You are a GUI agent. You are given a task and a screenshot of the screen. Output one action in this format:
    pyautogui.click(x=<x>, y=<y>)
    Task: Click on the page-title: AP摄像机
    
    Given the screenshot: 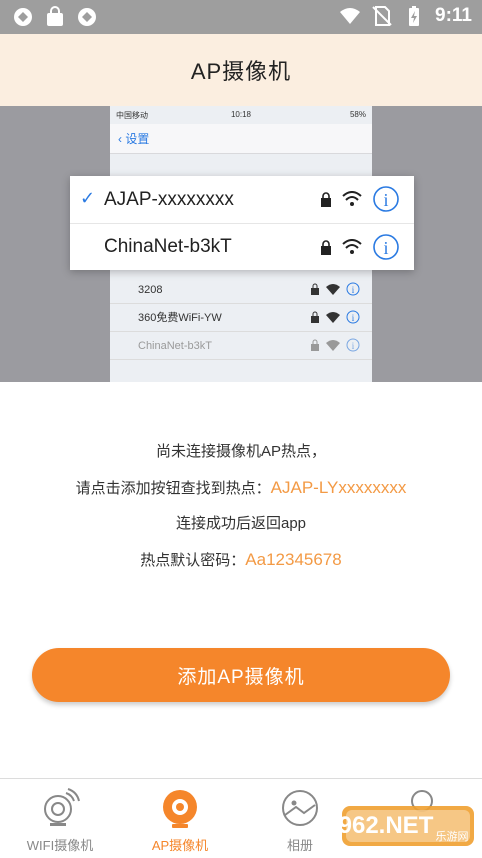 What is the action you would take?
    pyautogui.click(x=241, y=71)
    